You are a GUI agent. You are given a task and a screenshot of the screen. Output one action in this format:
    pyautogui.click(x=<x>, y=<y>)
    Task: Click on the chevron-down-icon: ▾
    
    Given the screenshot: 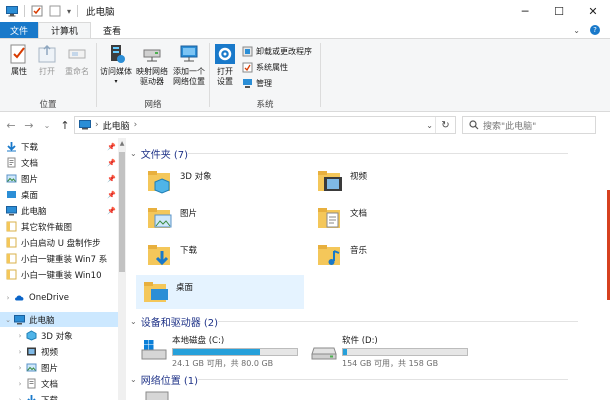 What is the action you would take?
    pyautogui.click(x=69, y=11)
    